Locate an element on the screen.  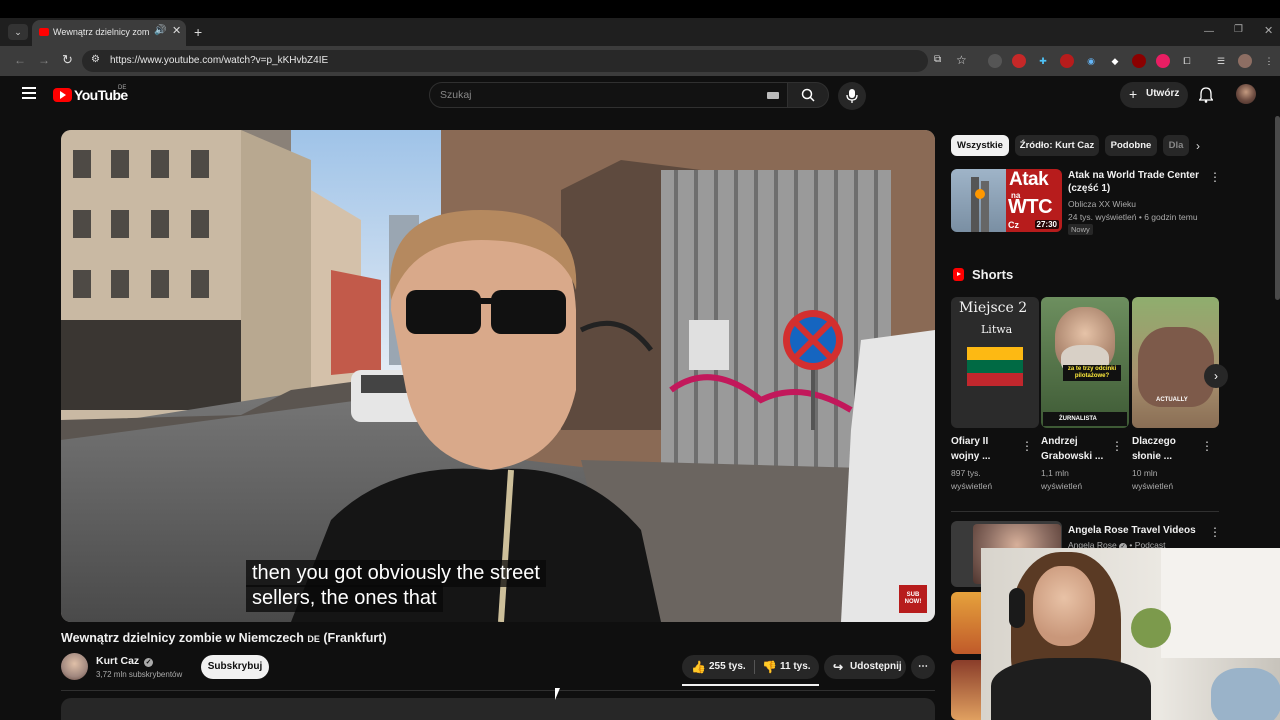
subscriber-count: 3,72 mln subskrybentów is located at coordinates (139, 674).